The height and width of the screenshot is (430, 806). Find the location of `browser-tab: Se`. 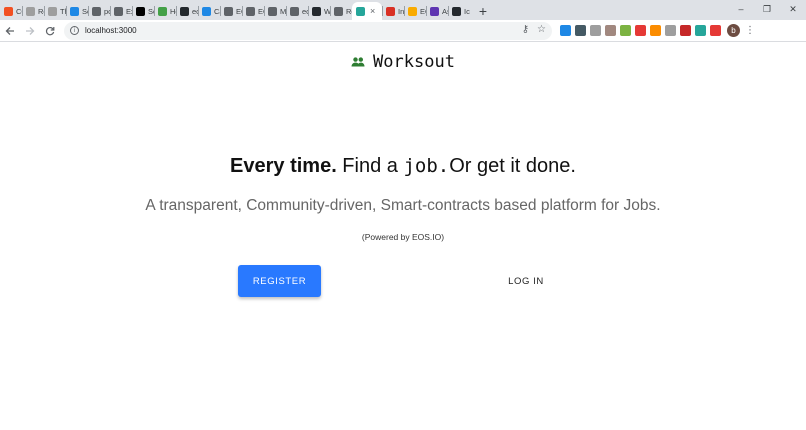

browser-tab: Se is located at coordinates (77, 11).